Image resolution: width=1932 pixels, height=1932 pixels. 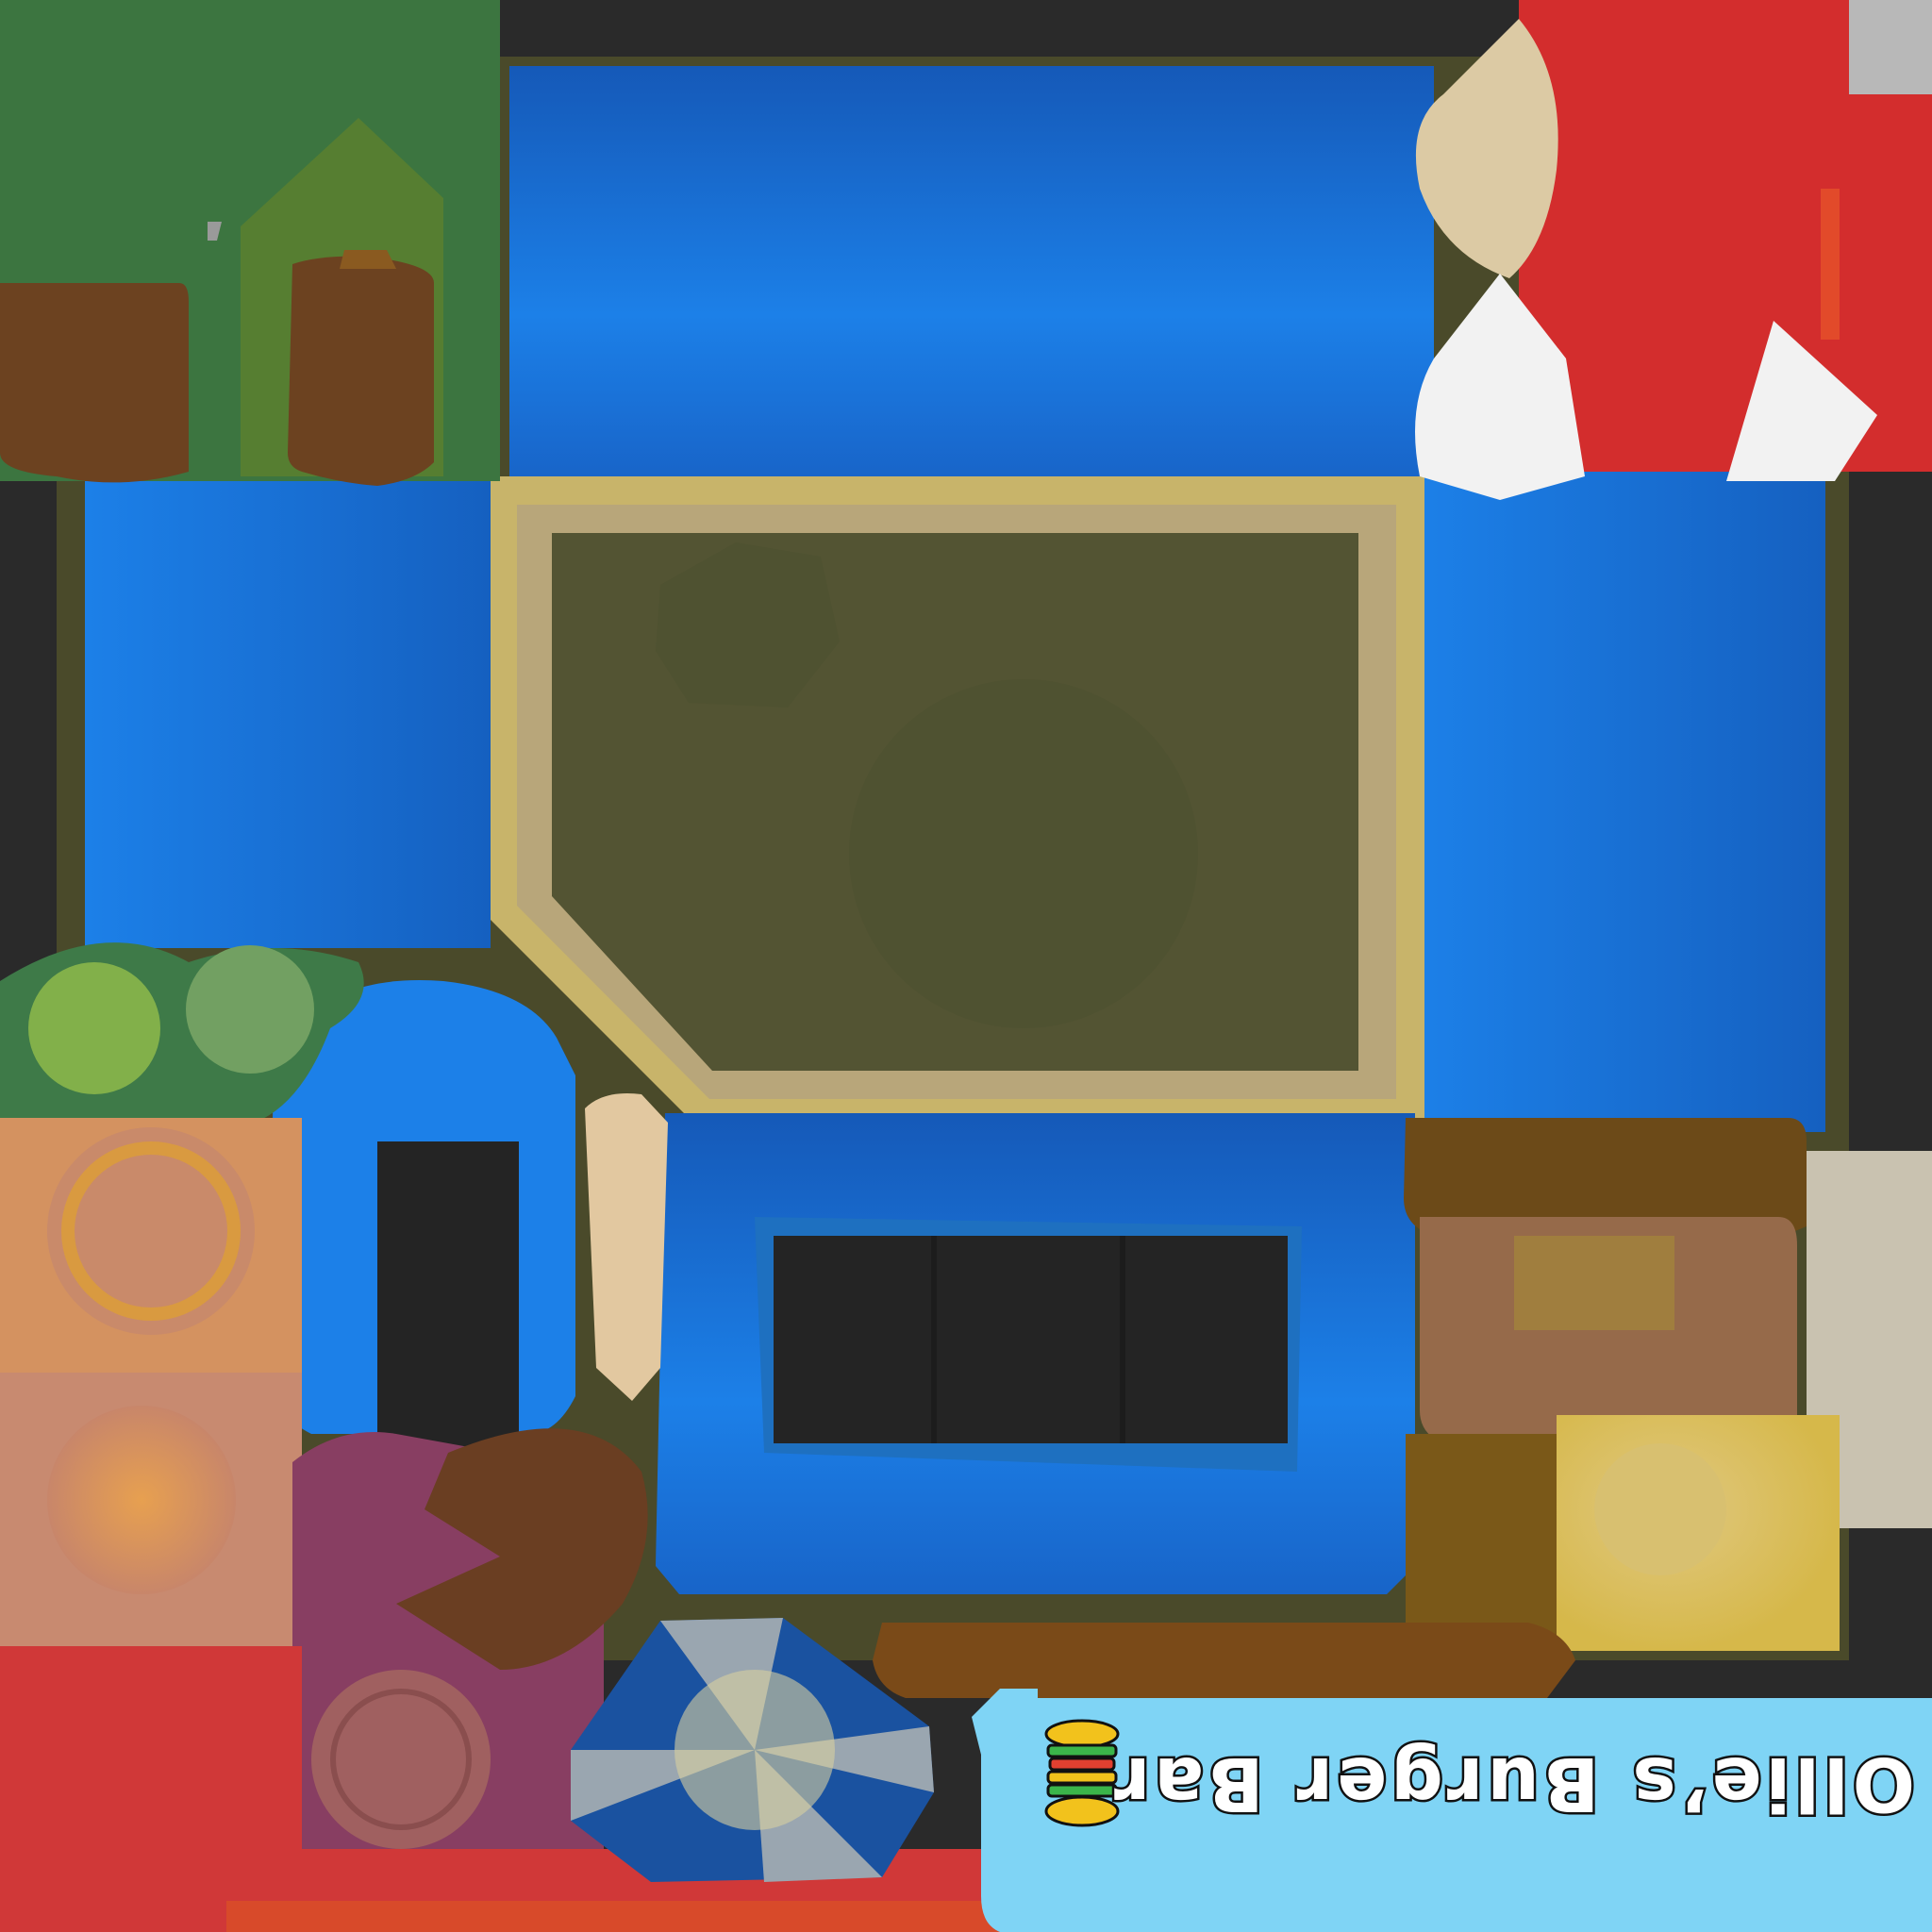 What do you see at coordinates (1023, 854) in the screenshot?
I see `olive-window-circle` at bounding box center [1023, 854].